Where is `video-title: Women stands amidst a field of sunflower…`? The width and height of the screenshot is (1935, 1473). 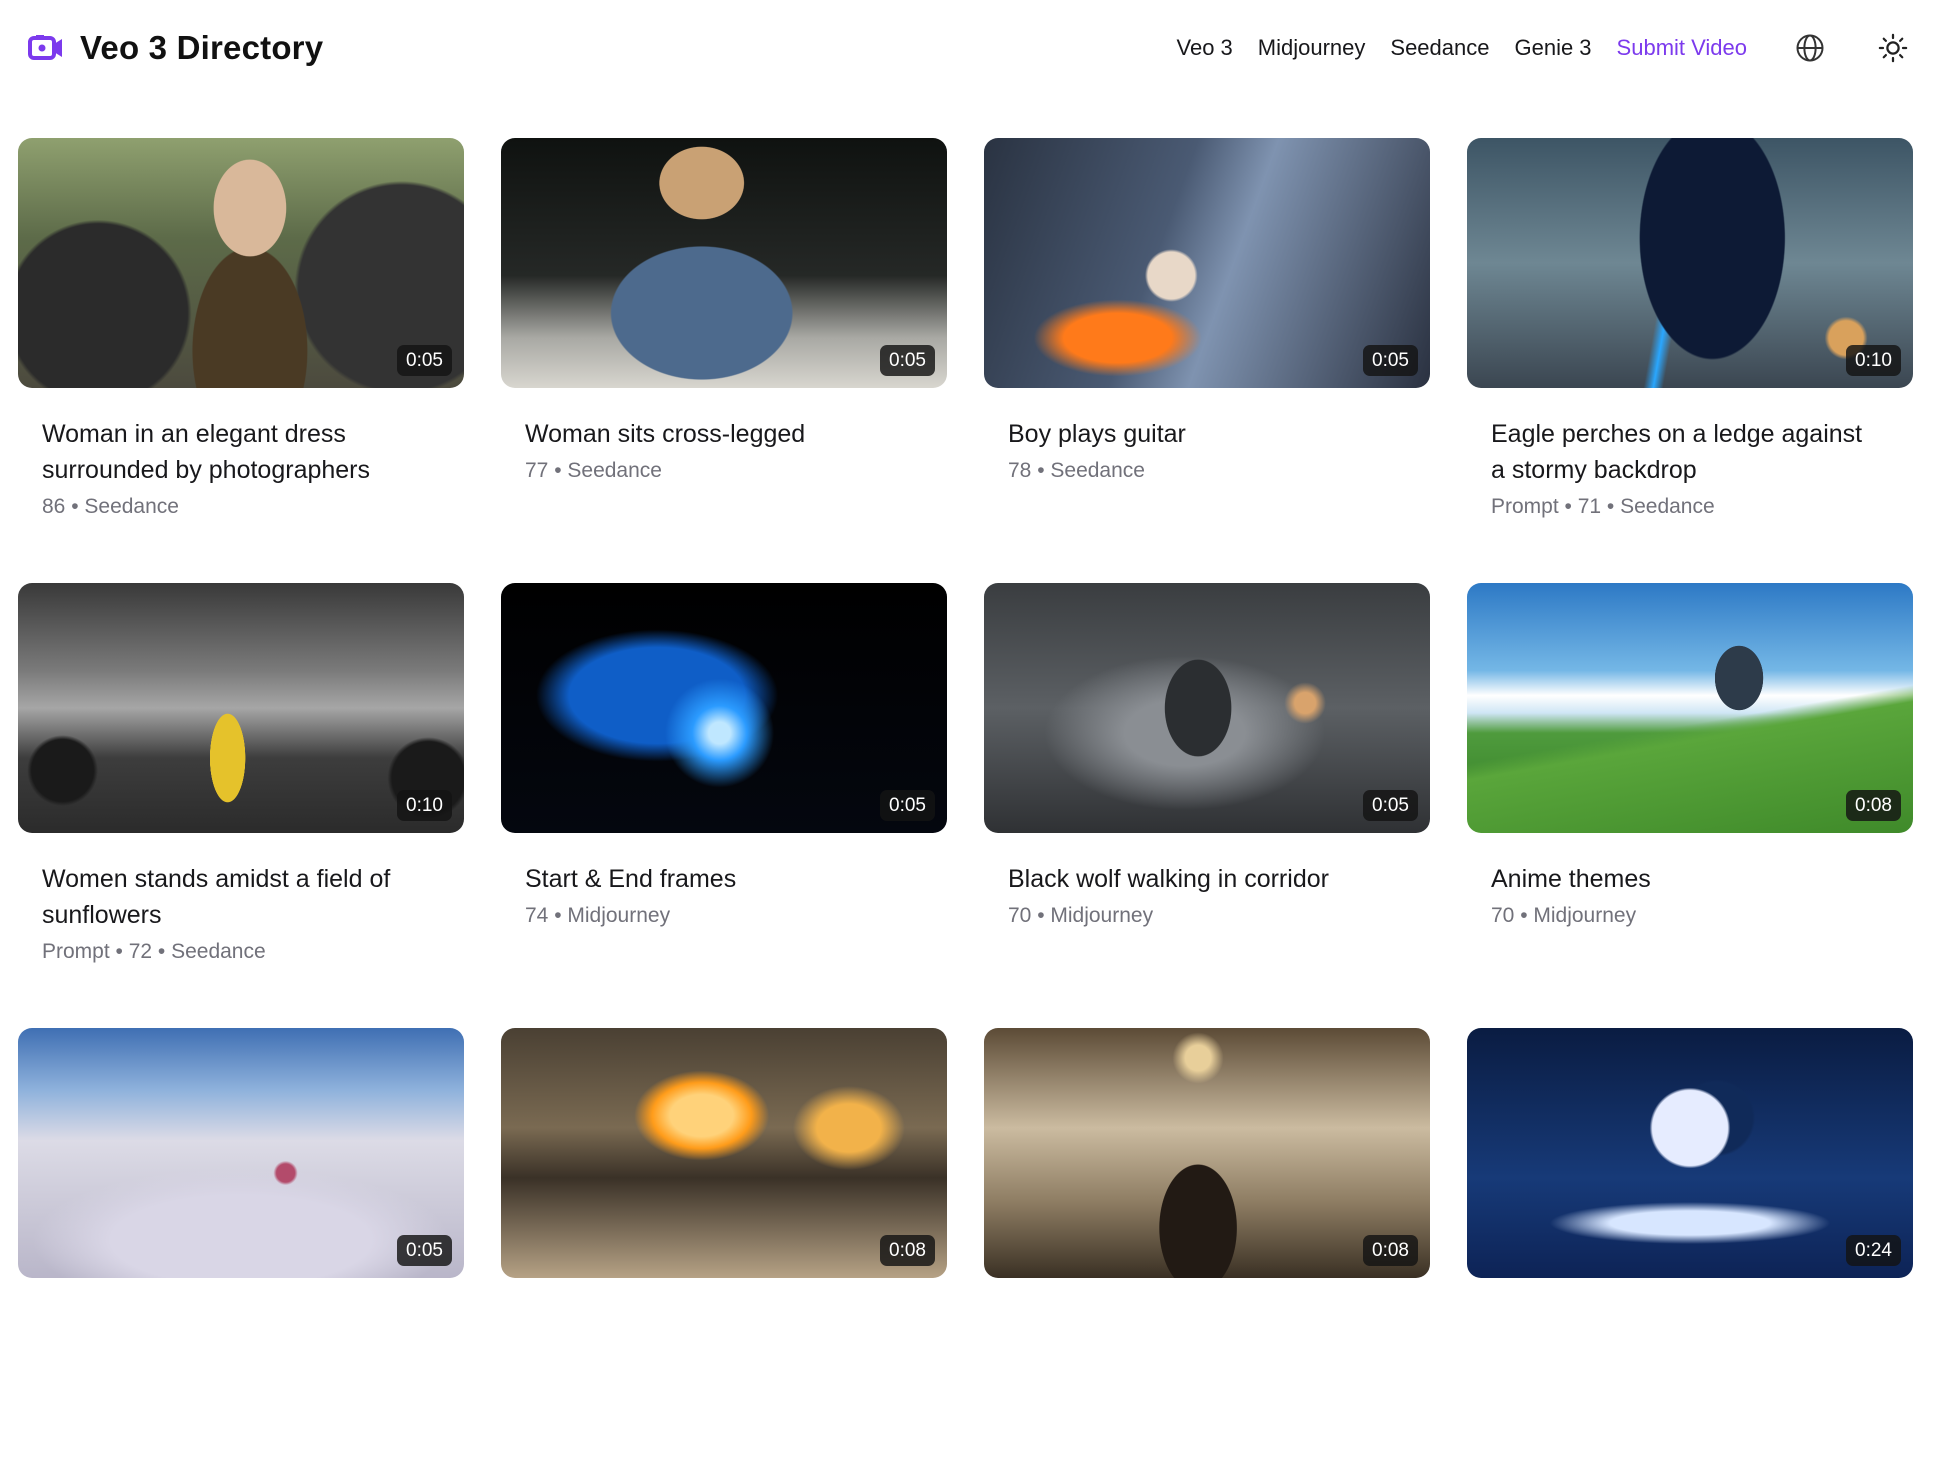
video-title: Women stands amidst a field of sunflower… is located at coordinates (232, 897).